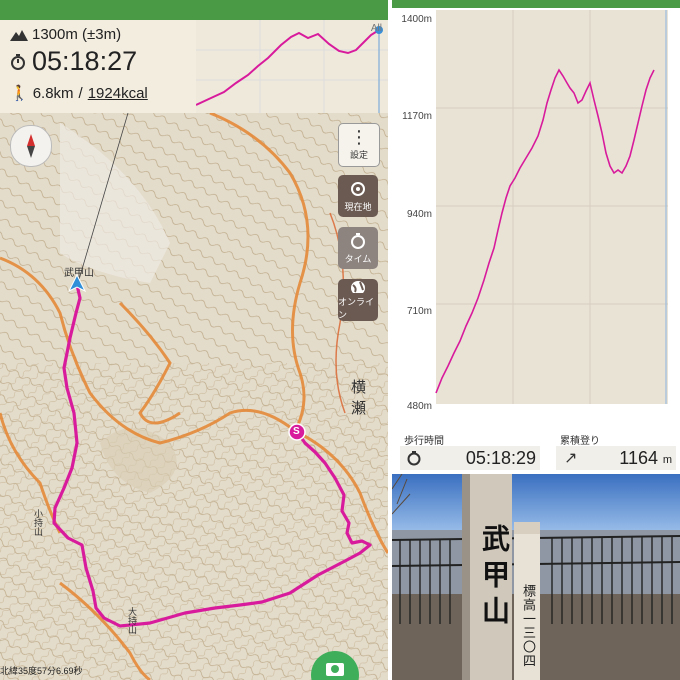 The image size is (680, 680). What do you see at coordinates (296, 431) in the screenshot?
I see `start-marker-label: S` at bounding box center [296, 431].